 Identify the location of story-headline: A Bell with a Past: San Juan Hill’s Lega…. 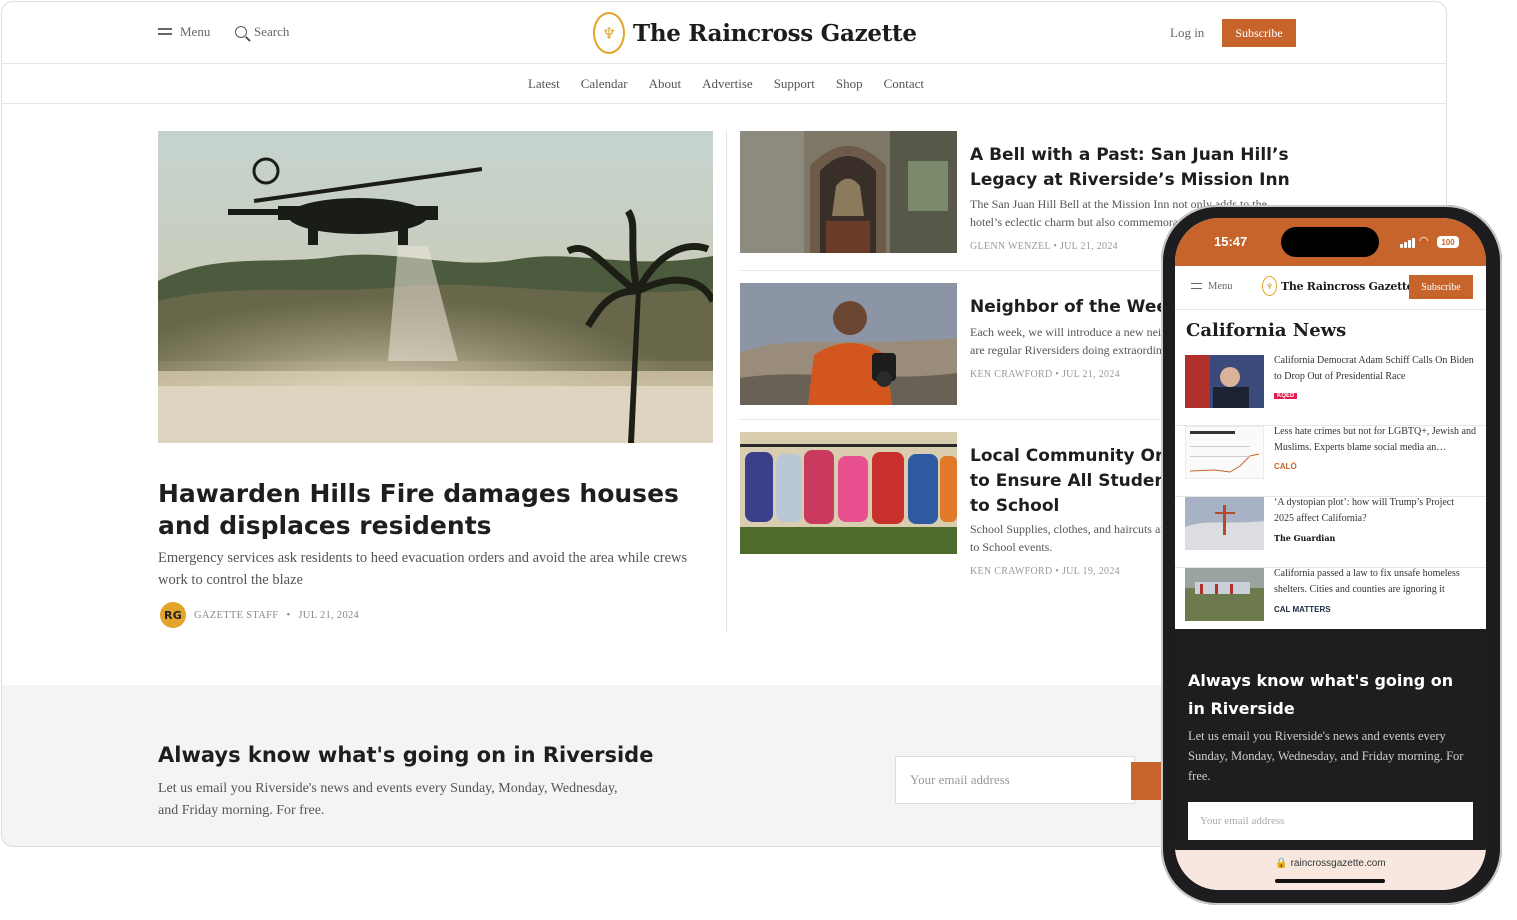
(1130, 168).